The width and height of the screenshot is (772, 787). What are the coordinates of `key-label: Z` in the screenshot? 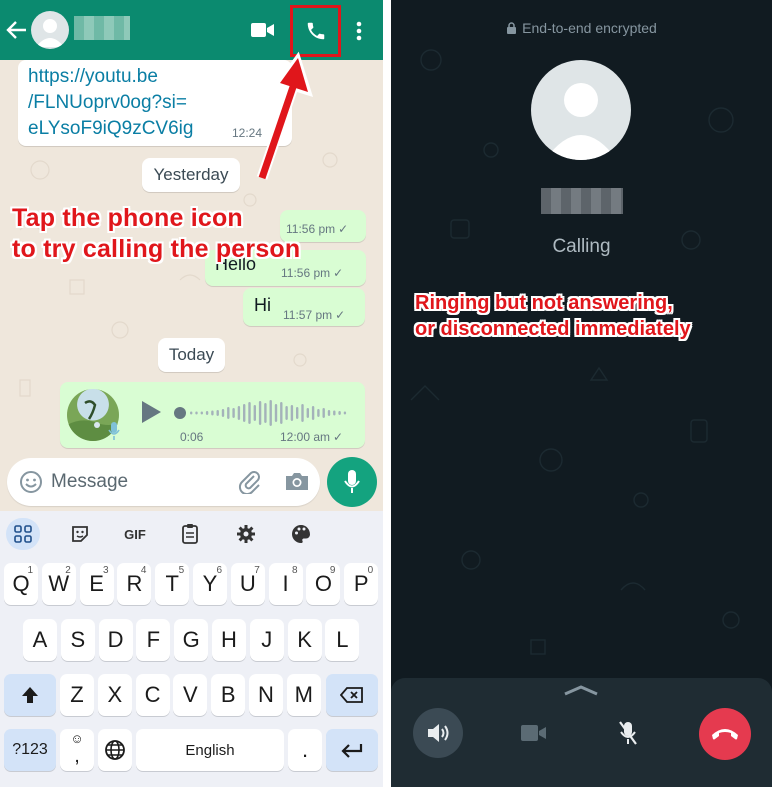 It's located at (77, 694).